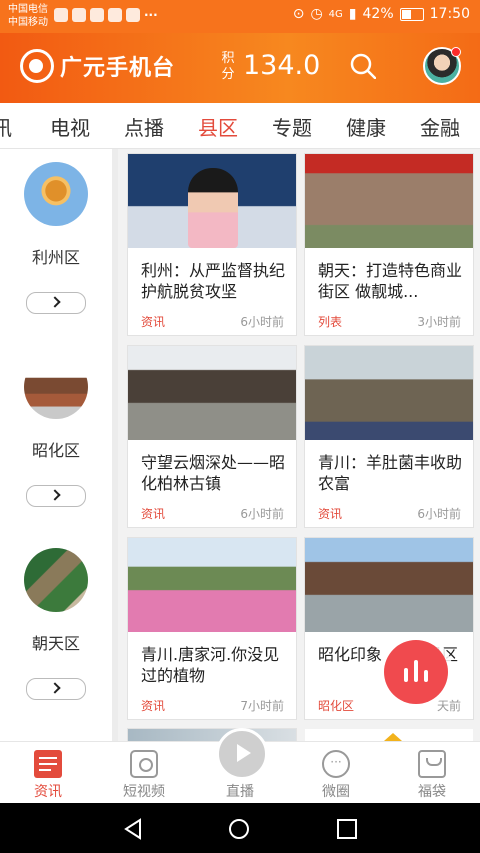 The image size is (480, 853). I want to click on notification-dot, so click(456, 52).